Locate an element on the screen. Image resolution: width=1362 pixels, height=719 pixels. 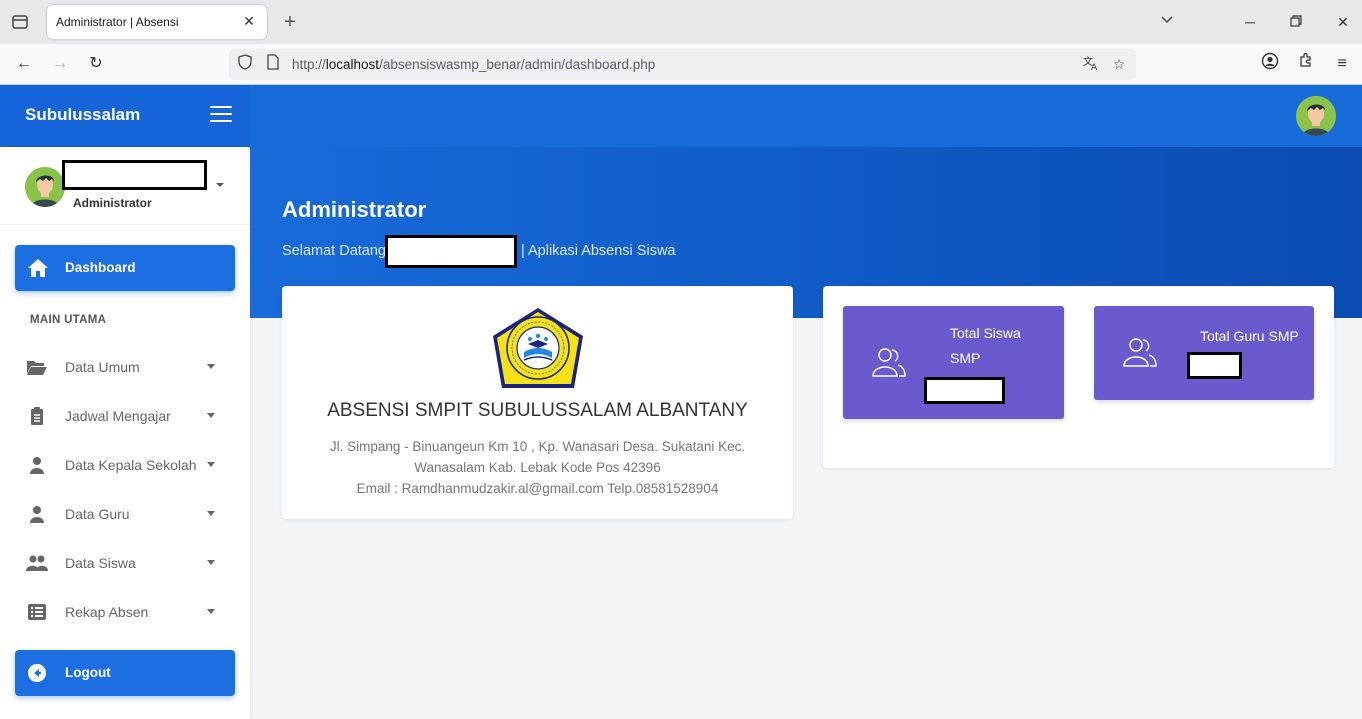
svg-text: A is located at coordinates (1094, 67).